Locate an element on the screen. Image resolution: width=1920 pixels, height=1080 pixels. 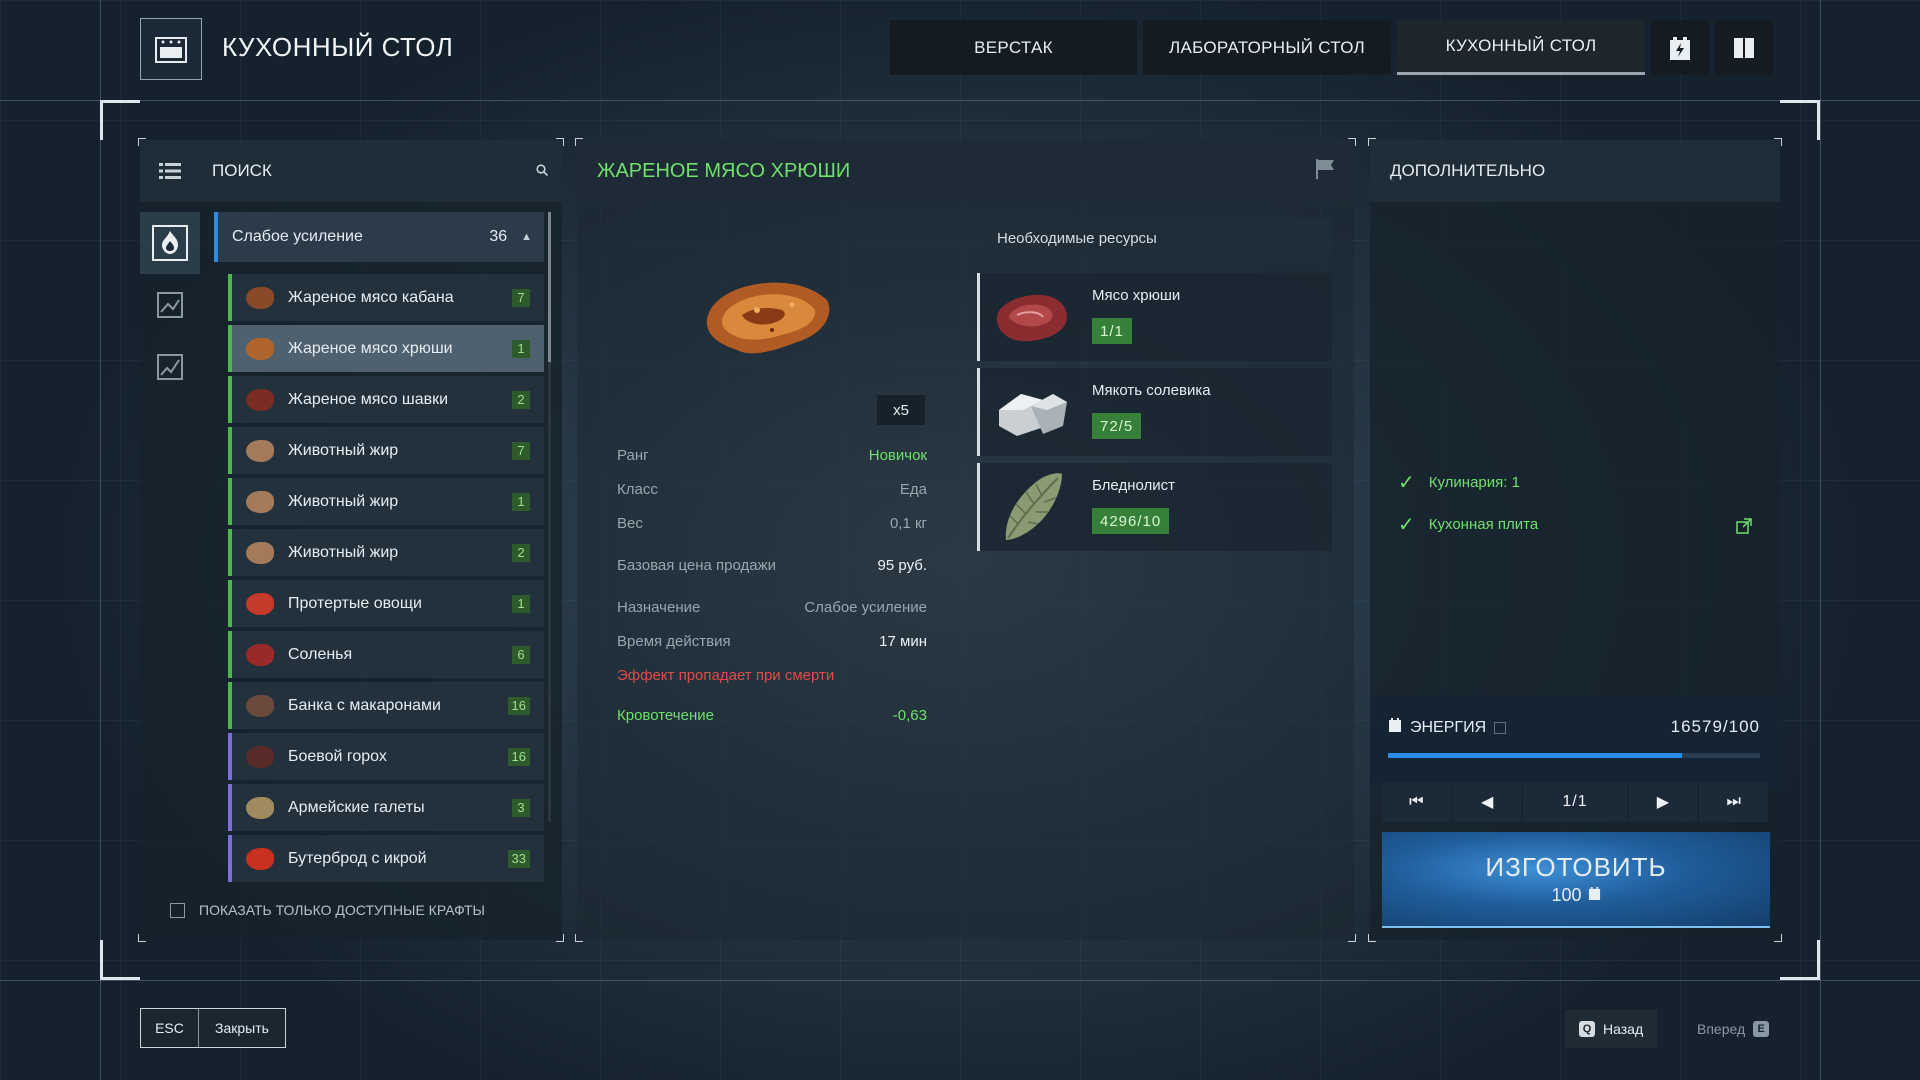
recipe-item: Боевой горох 16 is located at coordinates (386, 756).